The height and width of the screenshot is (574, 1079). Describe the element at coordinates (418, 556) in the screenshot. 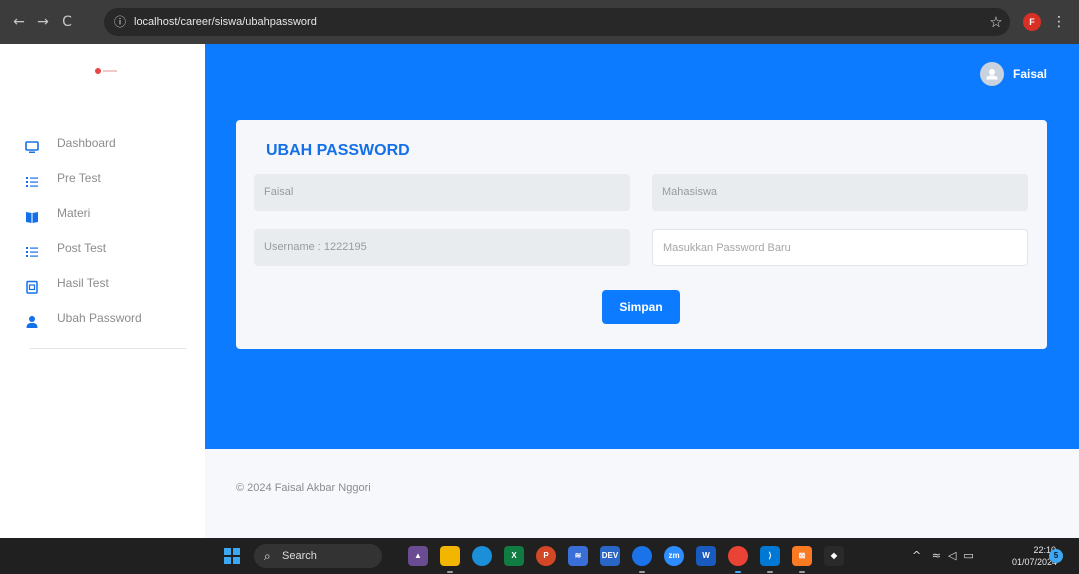

I see `photos-app-icon: ▲` at that location.